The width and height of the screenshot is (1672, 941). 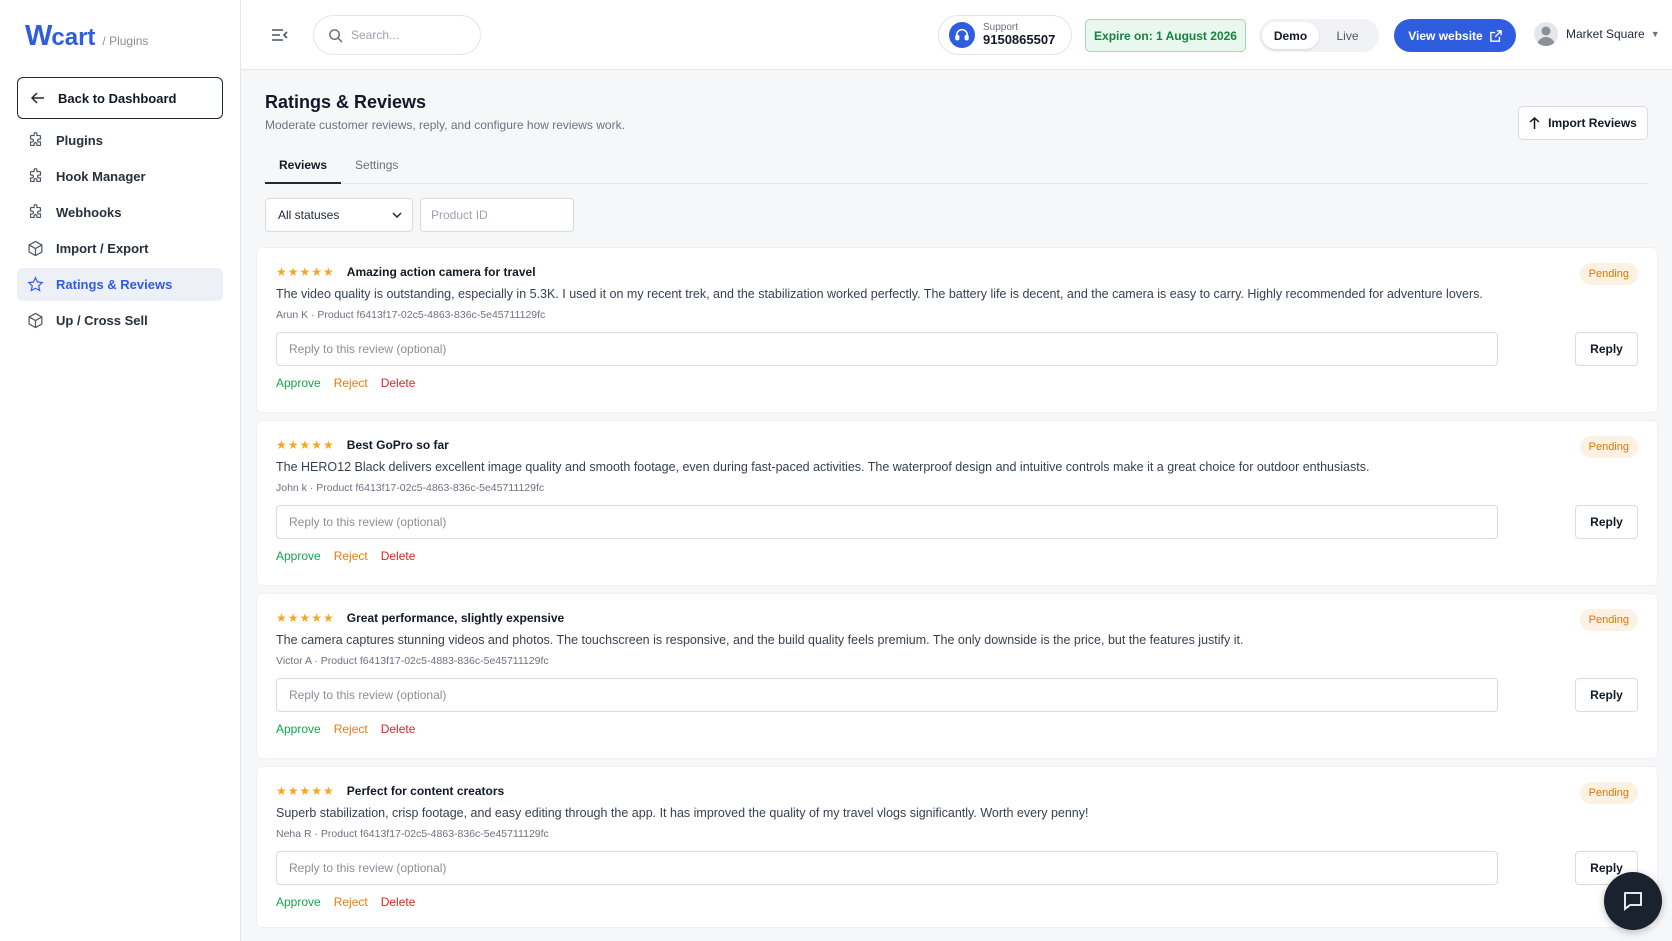 What do you see at coordinates (309, 215) in the screenshot?
I see `status-filter-value: All statuses` at bounding box center [309, 215].